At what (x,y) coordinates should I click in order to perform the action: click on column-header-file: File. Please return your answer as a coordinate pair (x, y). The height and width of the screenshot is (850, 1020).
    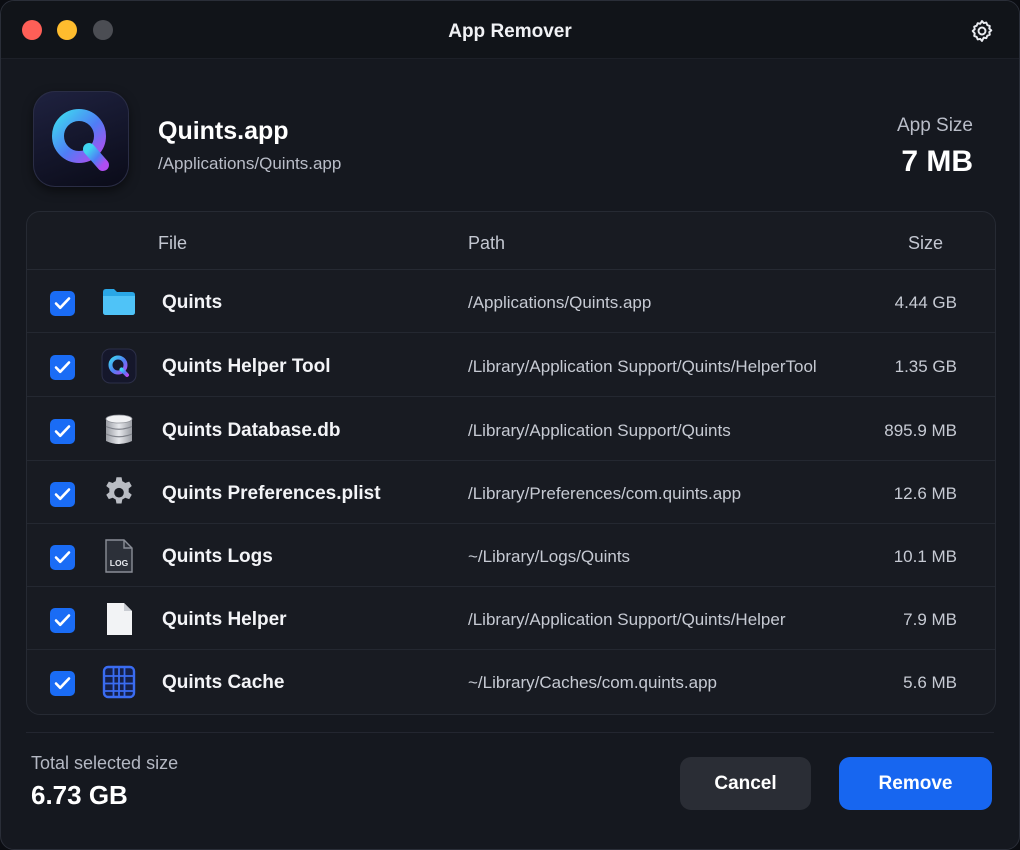
    Looking at the image, I should click on (173, 243).